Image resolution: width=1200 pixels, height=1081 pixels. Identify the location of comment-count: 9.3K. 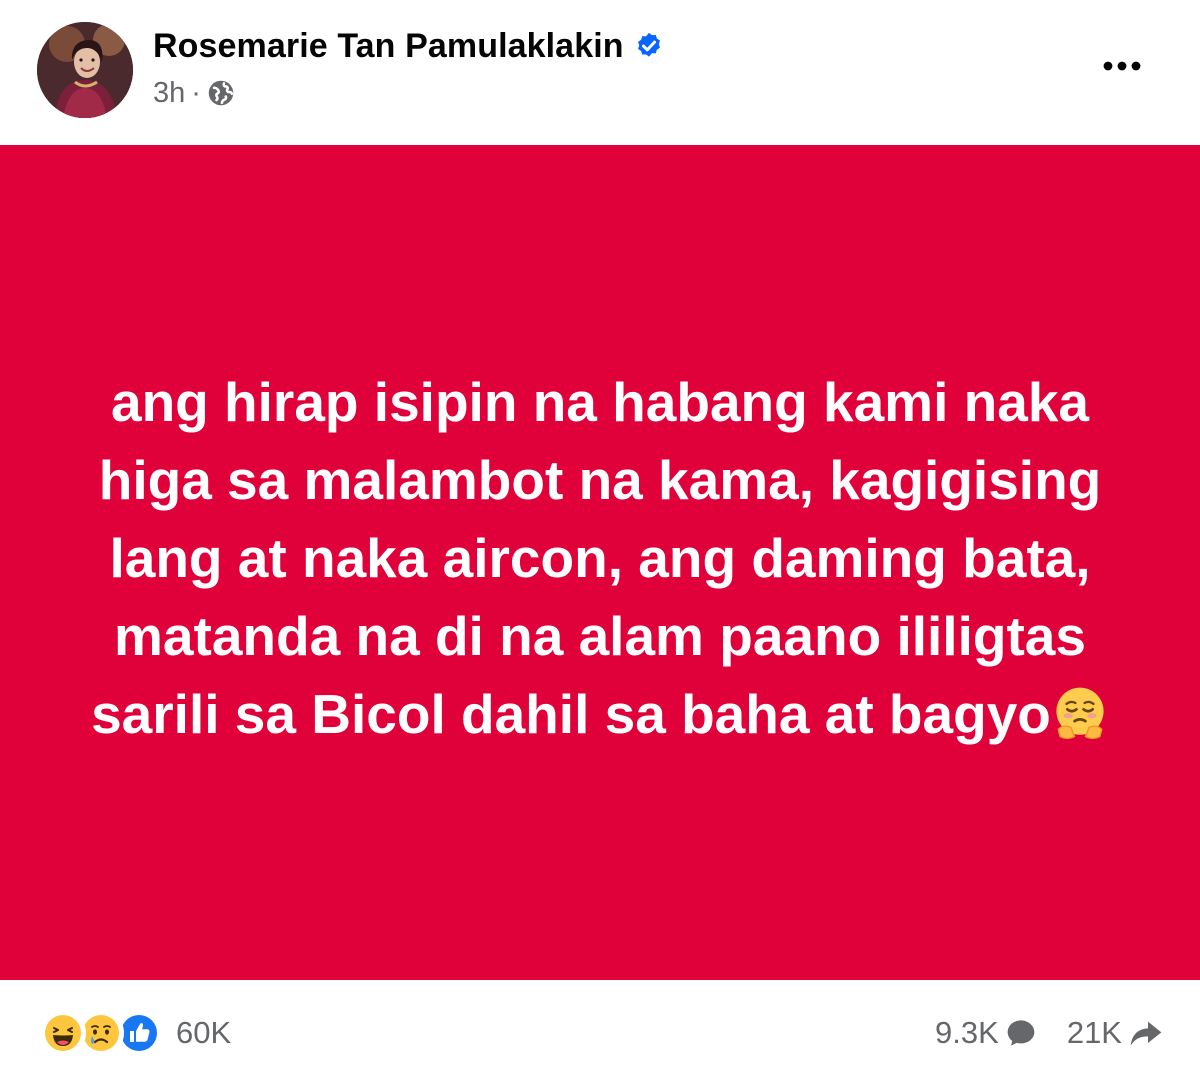
(967, 1032).